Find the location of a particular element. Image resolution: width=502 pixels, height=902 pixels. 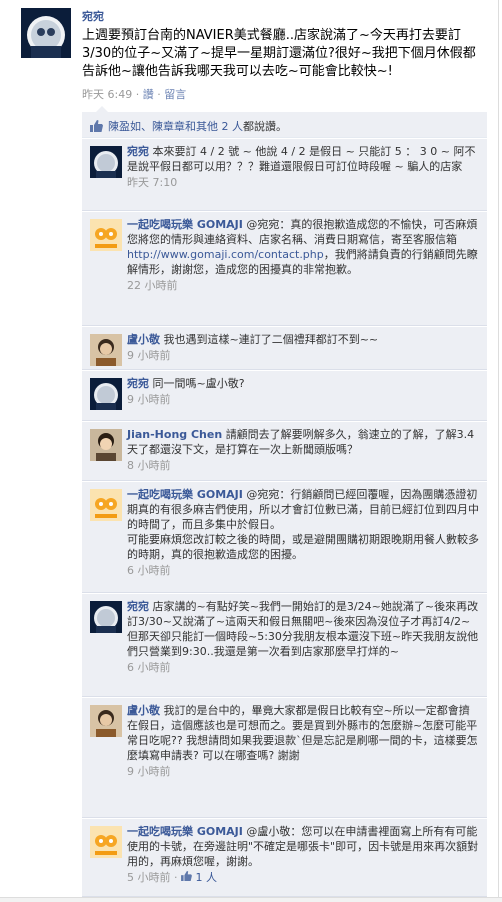

comment-text: 同一間嗎~盧小敬? is located at coordinates (198, 383).